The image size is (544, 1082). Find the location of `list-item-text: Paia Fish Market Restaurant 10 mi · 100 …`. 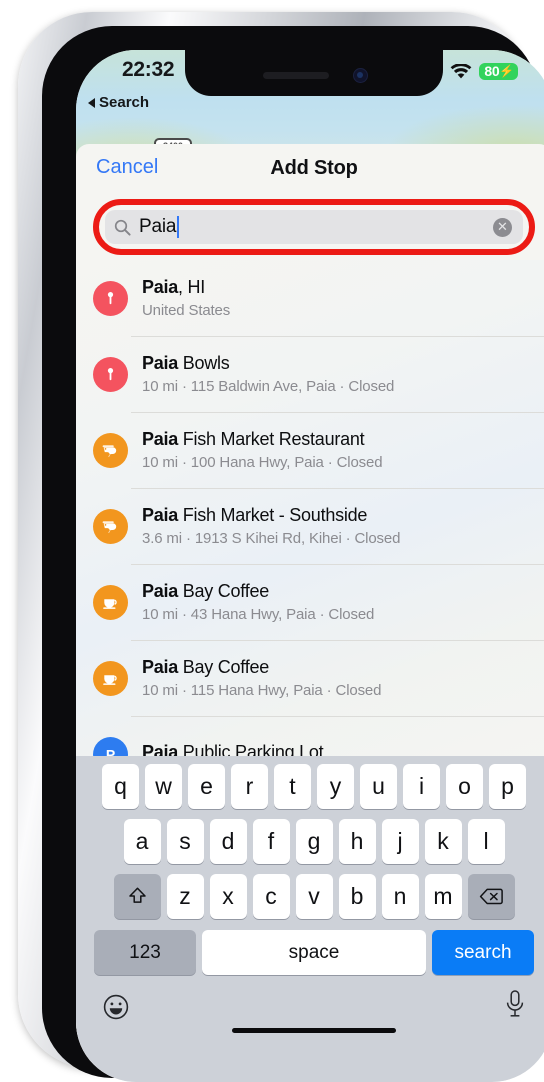

list-item-text: Paia Fish Market Restaurant 10 mi · 100 … is located at coordinates (343, 450).